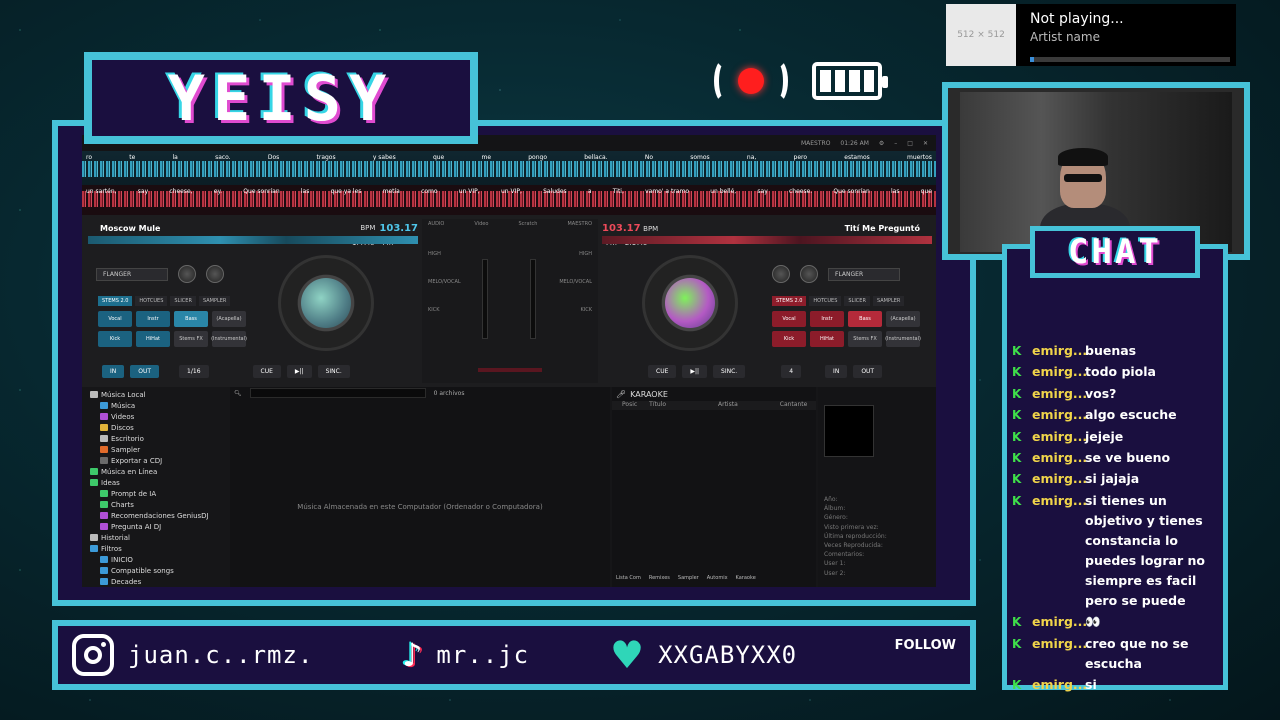 The image size is (1280, 720). Describe the element at coordinates (585, 254) in the screenshot. I see `eq-label: HIGH` at that location.